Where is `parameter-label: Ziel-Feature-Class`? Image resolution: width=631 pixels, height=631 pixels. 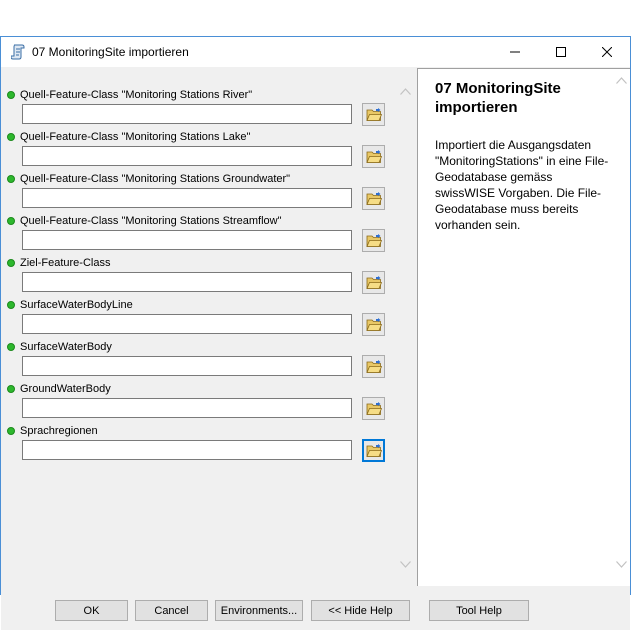
parameter-label: Ziel-Feature-Class is located at coordinates (65, 263).